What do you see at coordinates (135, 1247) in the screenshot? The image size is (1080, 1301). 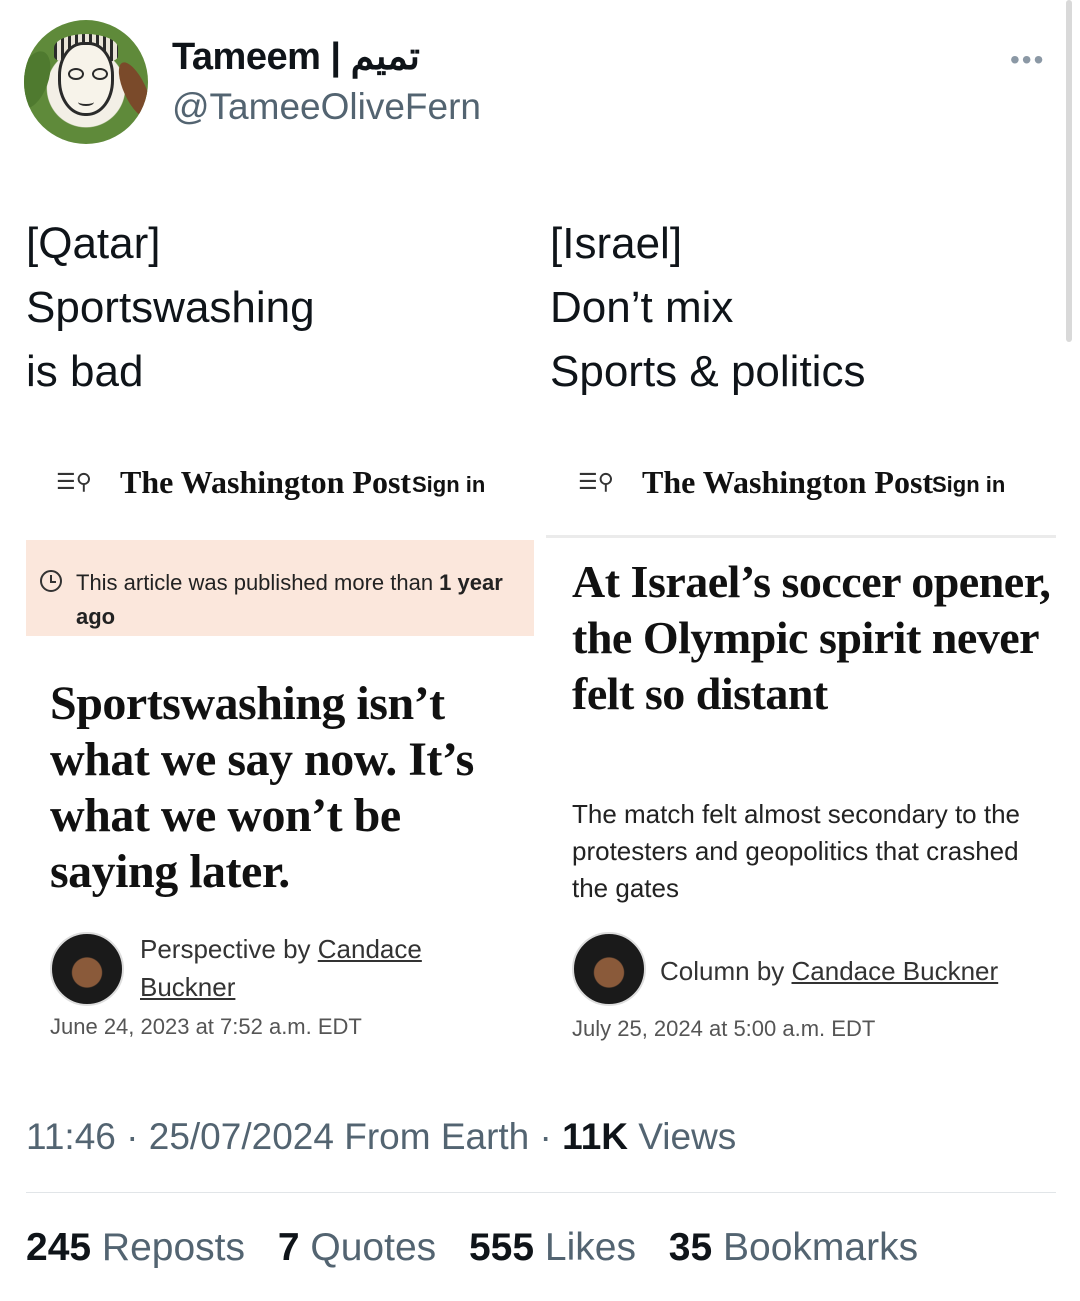 I see `reposts-stat: 245 Reposts` at bounding box center [135, 1247].